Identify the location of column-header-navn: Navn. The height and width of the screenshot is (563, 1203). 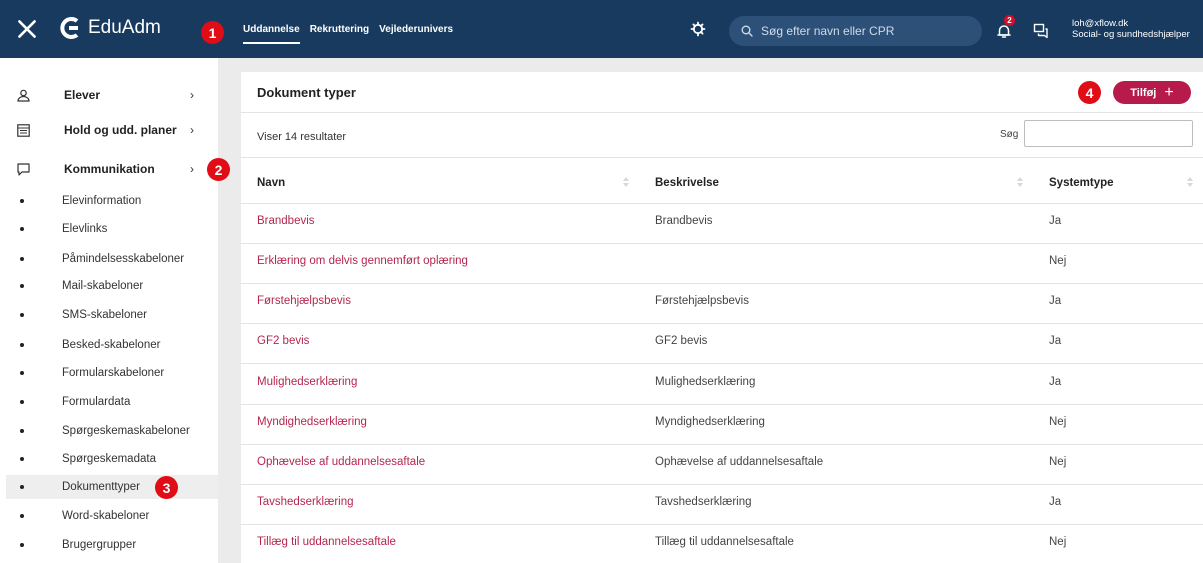
(271, 183).